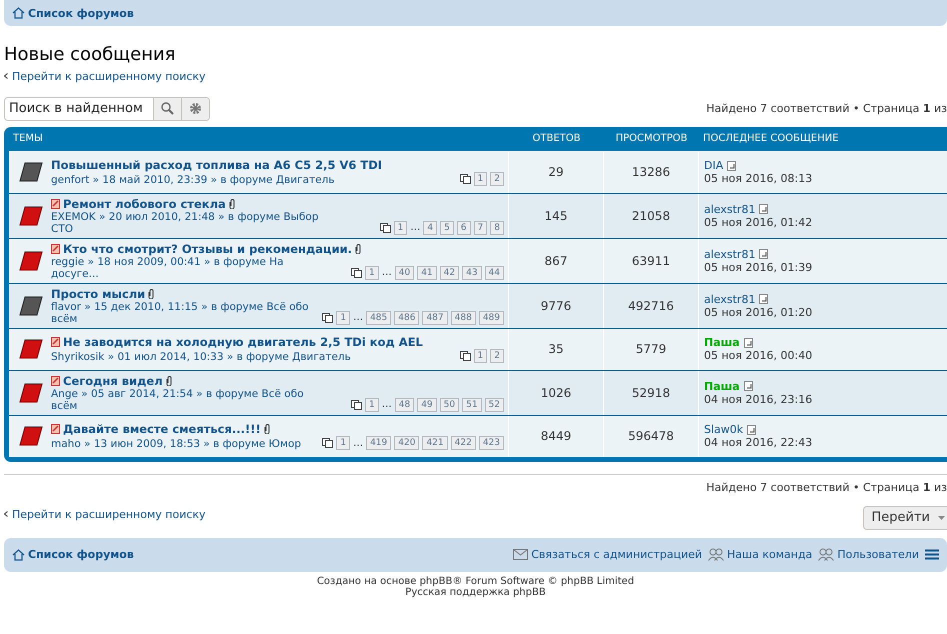  Describe the element at coordinates (243, 342) in the screenshot. I see `topic-title: Не заводится на холодную двигатель 2,5 TDi код AEL` at that location.